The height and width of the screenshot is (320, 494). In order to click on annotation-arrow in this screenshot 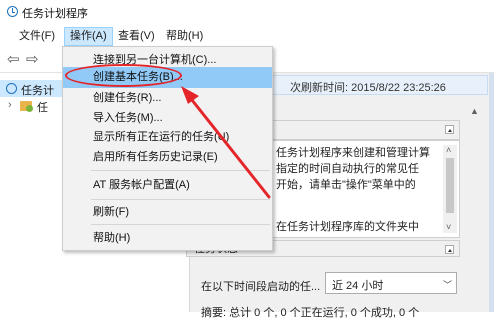, I will do `click(226, 142)`.